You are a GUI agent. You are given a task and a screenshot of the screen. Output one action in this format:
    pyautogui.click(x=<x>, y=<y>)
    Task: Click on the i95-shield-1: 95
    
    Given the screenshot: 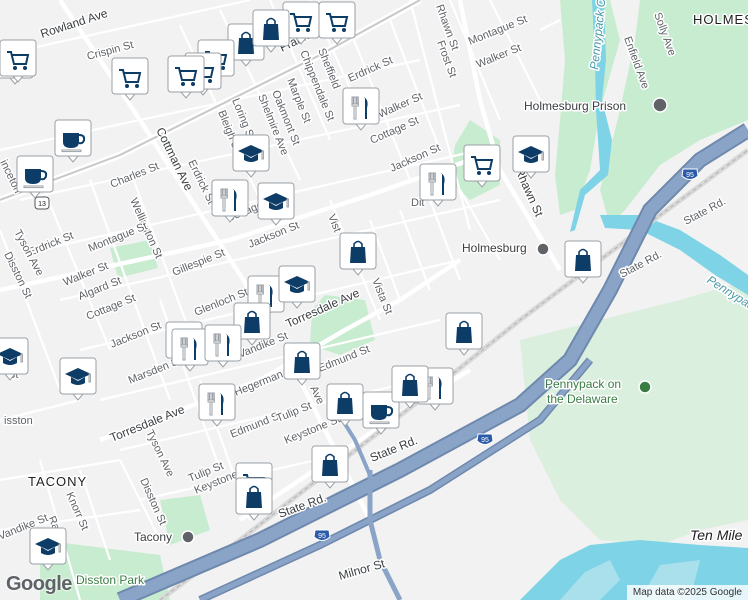 What is the action you would take?
    pyautogui.click(x=690, y=174)
    